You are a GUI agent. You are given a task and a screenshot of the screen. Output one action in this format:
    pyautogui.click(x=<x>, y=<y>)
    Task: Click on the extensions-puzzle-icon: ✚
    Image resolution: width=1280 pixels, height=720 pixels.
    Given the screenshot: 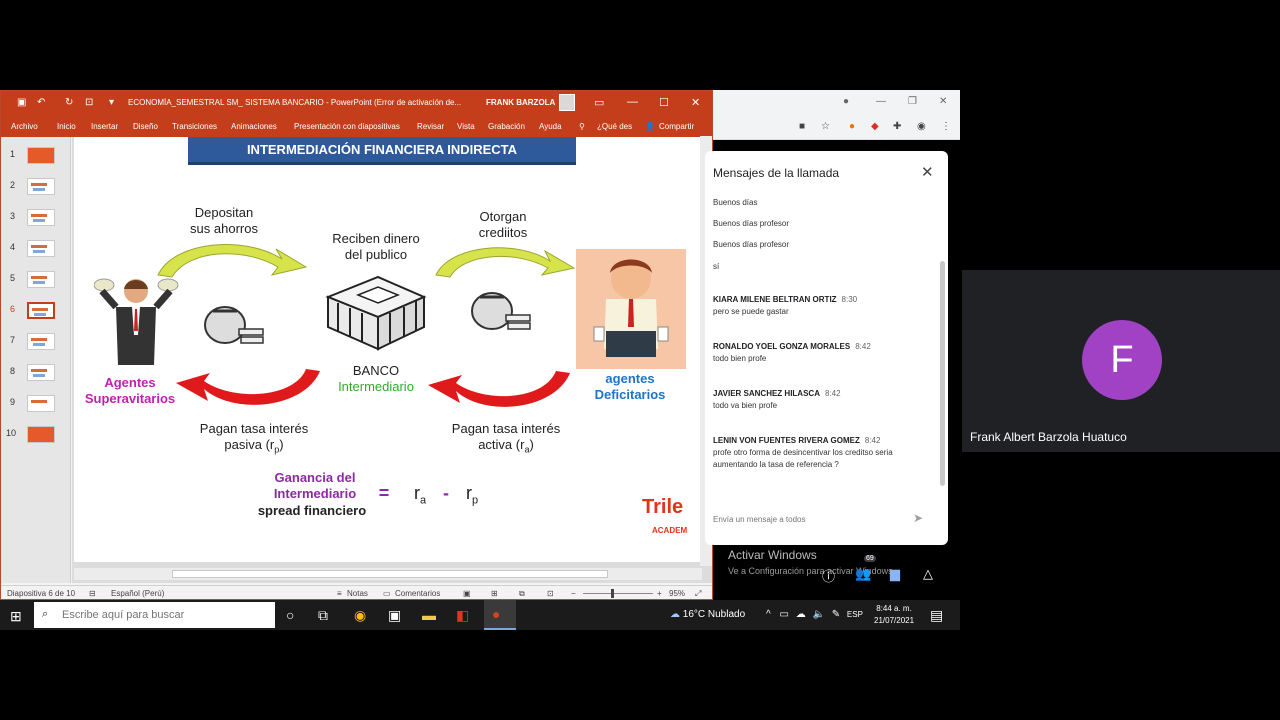 What is the action you would take?
    pyautogui.click(x=897, y=126)
    